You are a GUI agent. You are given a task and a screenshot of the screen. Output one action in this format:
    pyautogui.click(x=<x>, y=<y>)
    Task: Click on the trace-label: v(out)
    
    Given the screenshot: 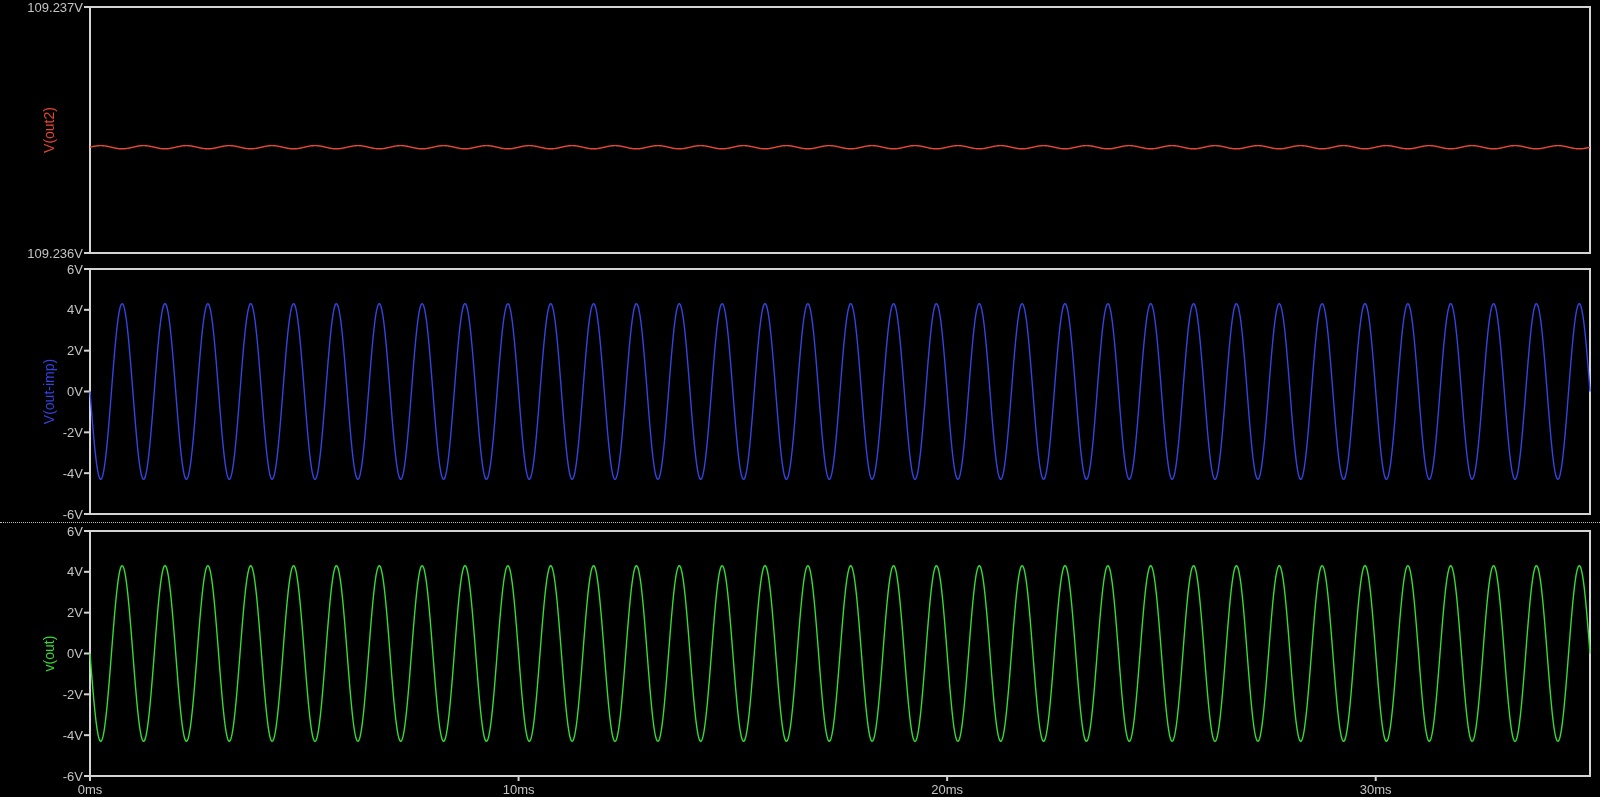 What is the action you would take?
    pyautogui.click(x=49, y=653)
    